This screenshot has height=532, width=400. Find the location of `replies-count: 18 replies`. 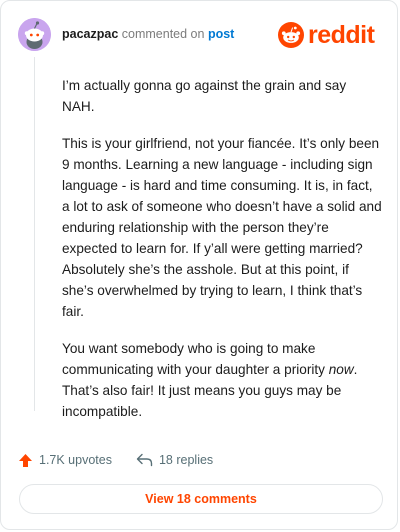

replies-count: 18 replies is located at coordinates (186, 460).